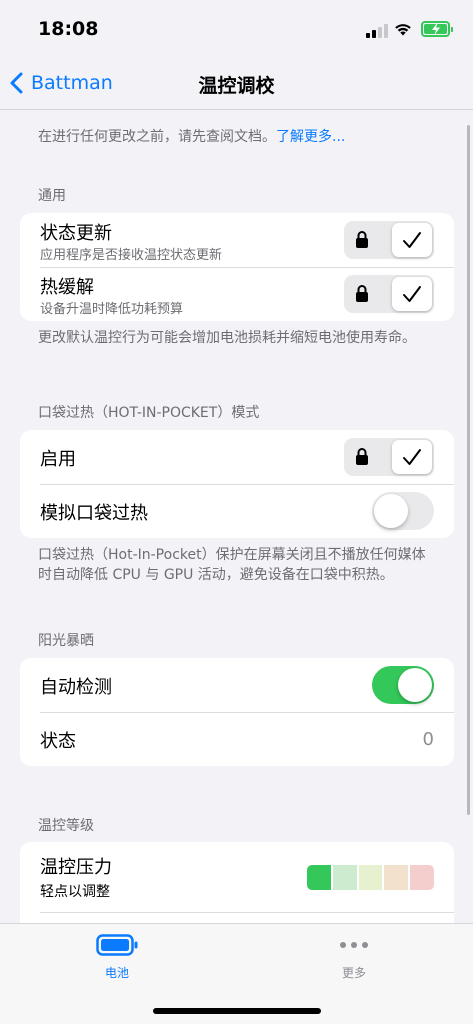 This screenshot has height=1024, width=473. I want to click on row-hip-enable: 启用, so click(237, 457).